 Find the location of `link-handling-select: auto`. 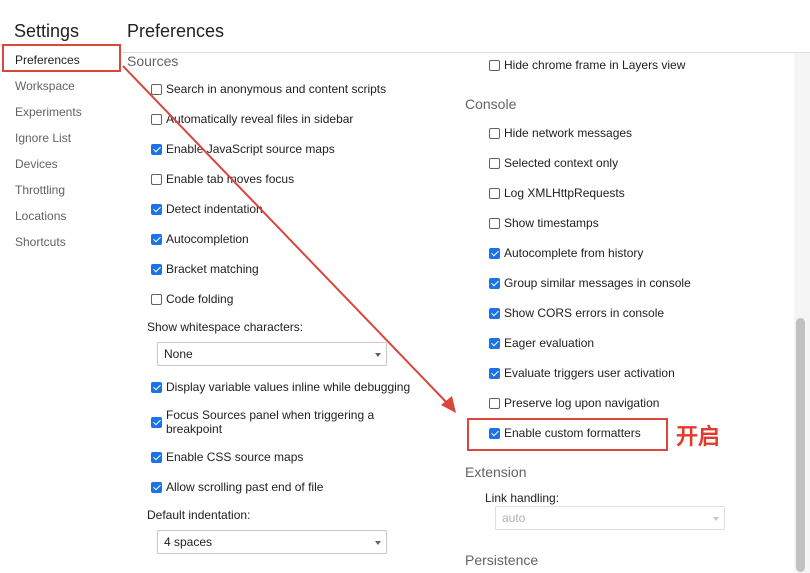

link-handling-select: auto is located at coordinates (610, 518).